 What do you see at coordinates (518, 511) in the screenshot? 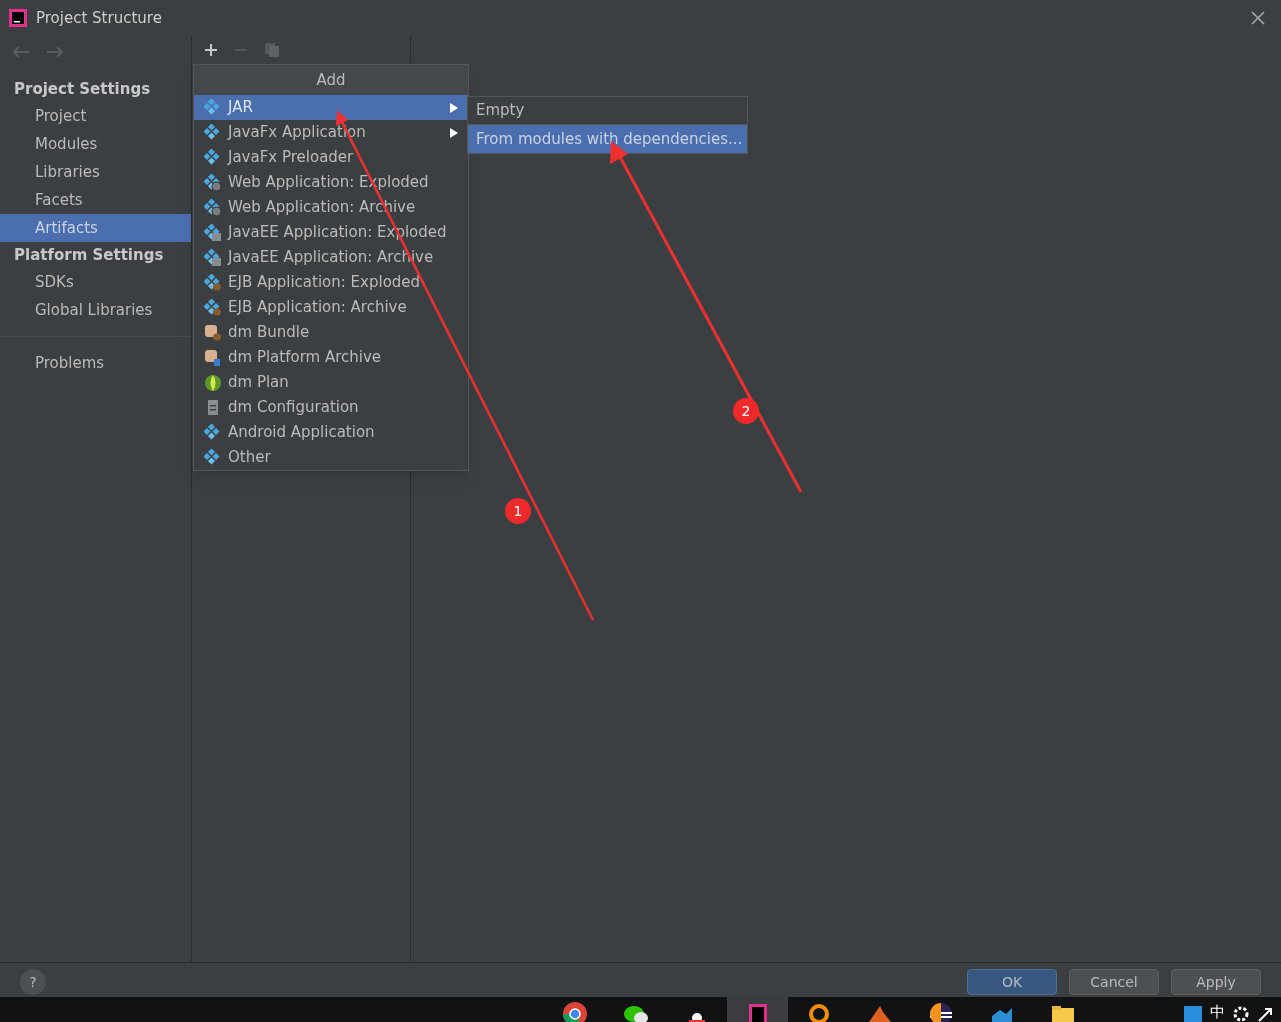
I see `annotation-badge: 1` at bounding box center [518, 511].